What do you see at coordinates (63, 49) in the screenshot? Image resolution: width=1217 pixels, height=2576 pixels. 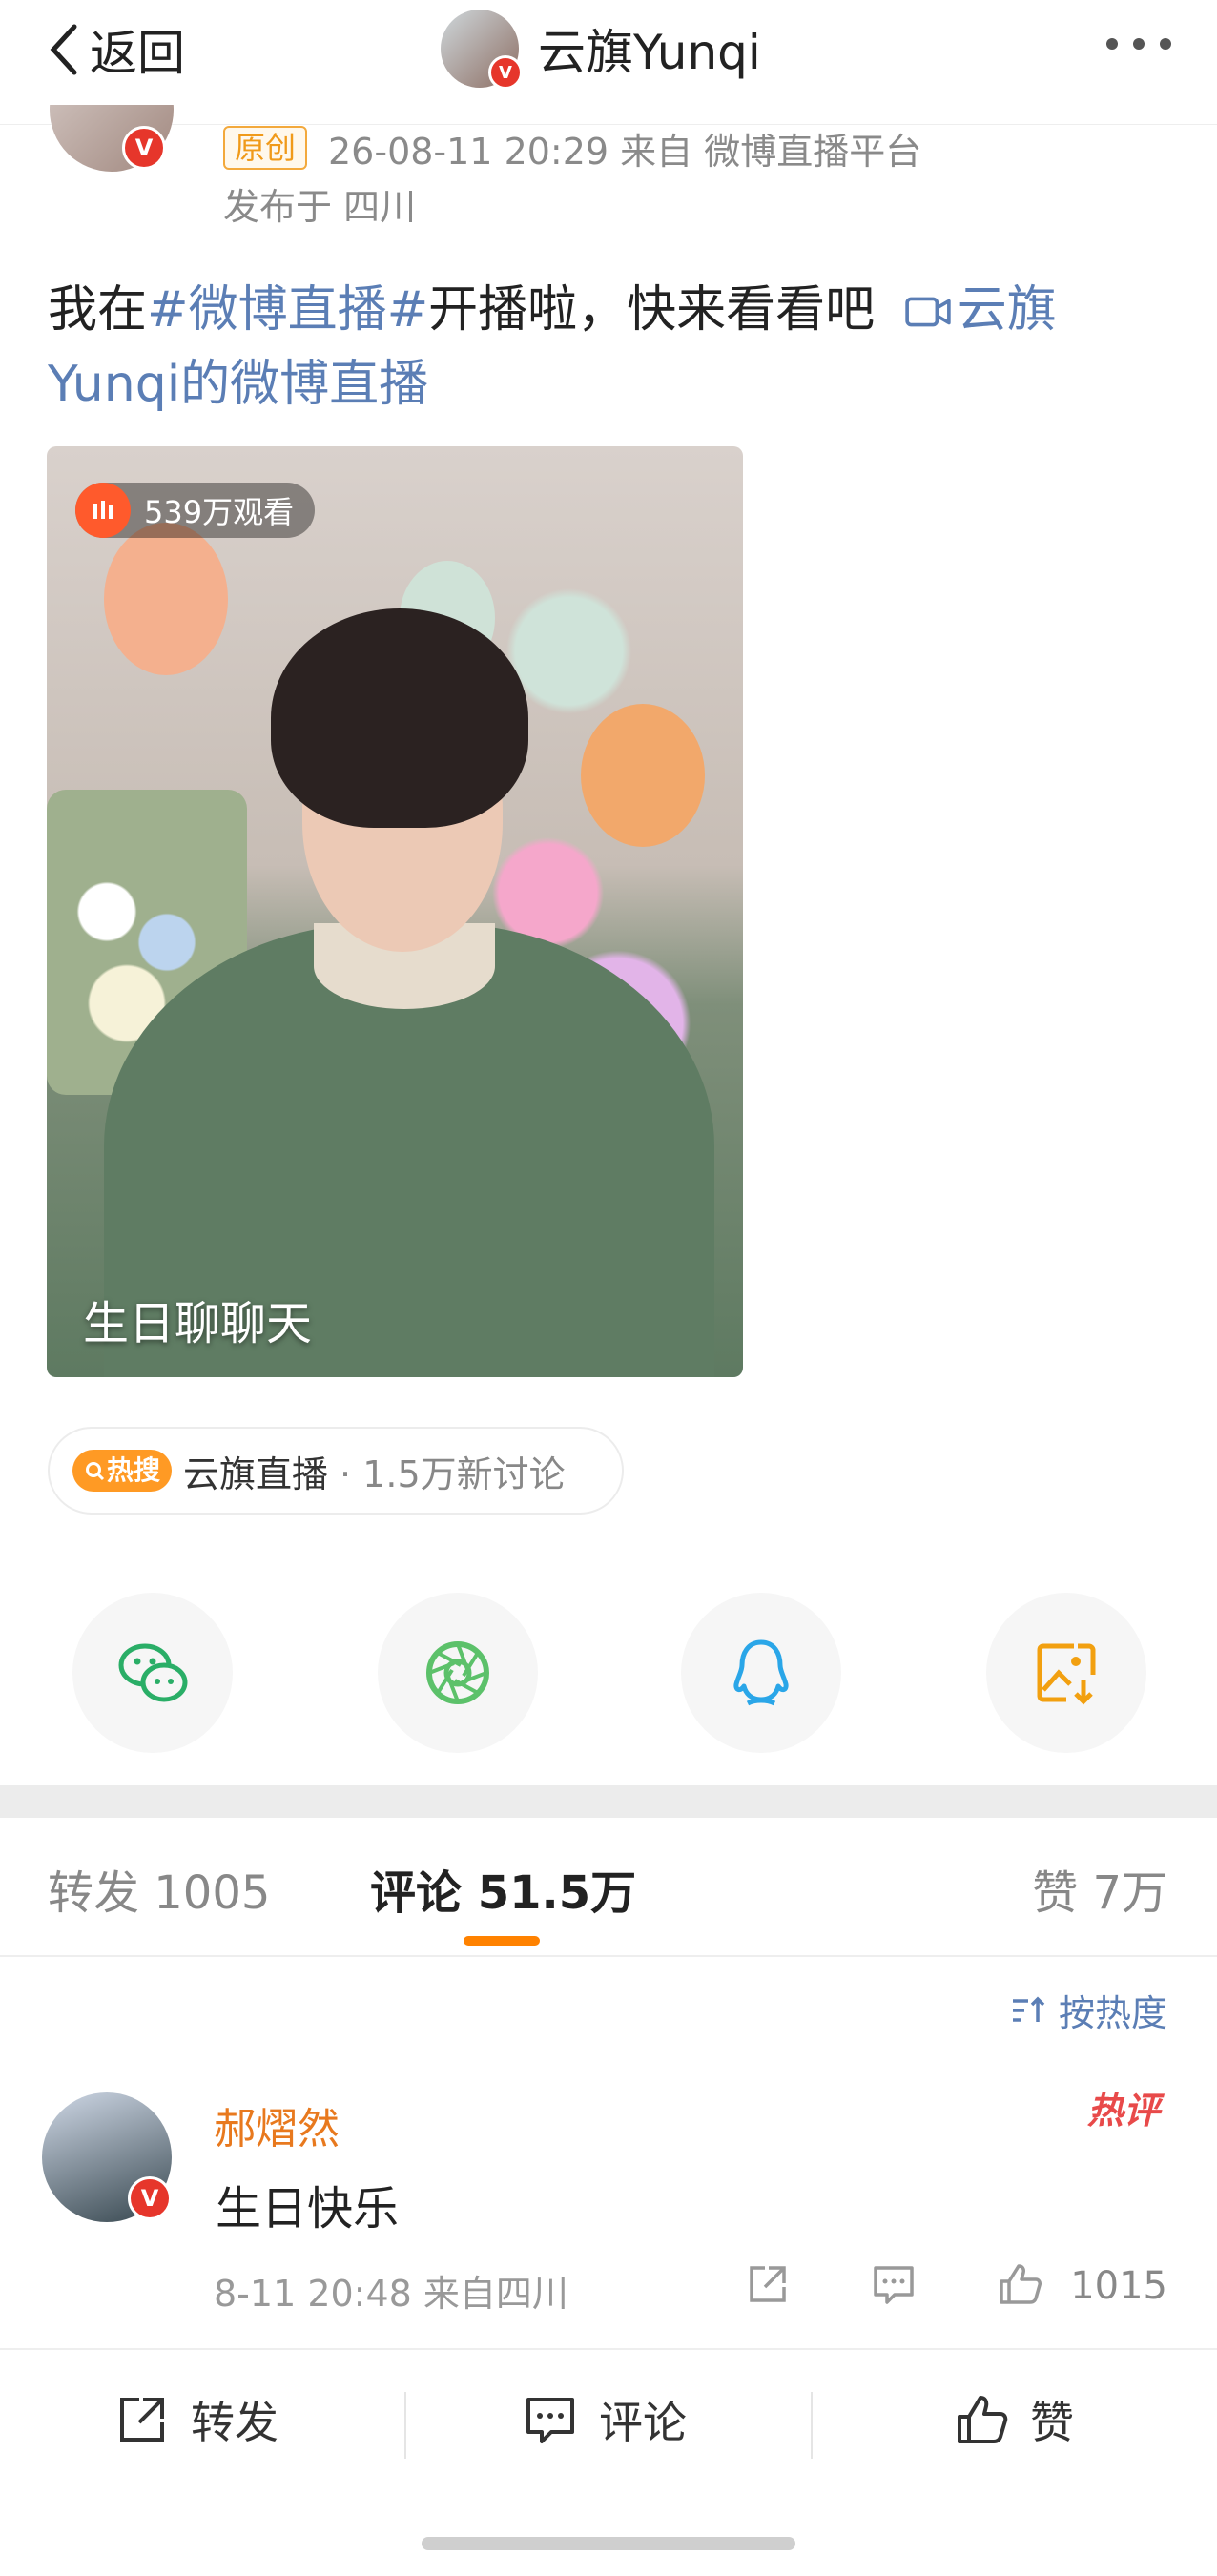 I see `chevron-left-icon` at bounding box center [63, 49].